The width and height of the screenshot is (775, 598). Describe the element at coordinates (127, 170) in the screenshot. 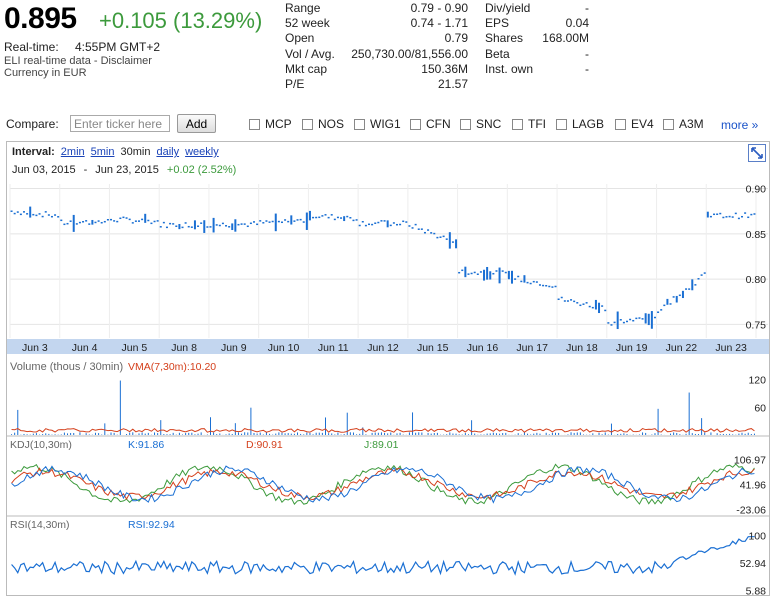

I see `date-to: Jun 23, 2015` at that location.